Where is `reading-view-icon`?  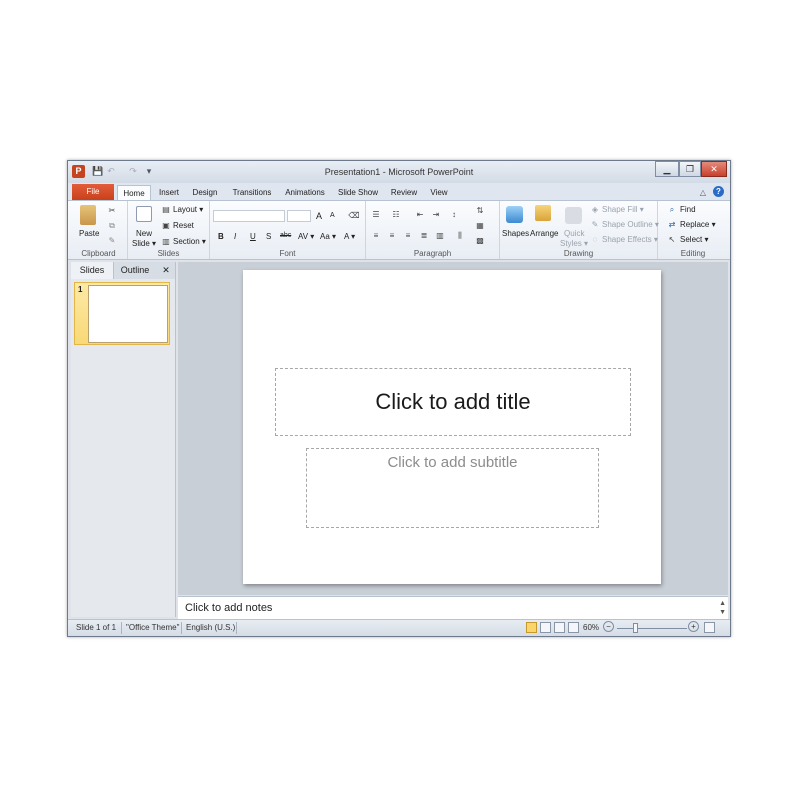 reading-view-icon is located at coordinates (559, 627).